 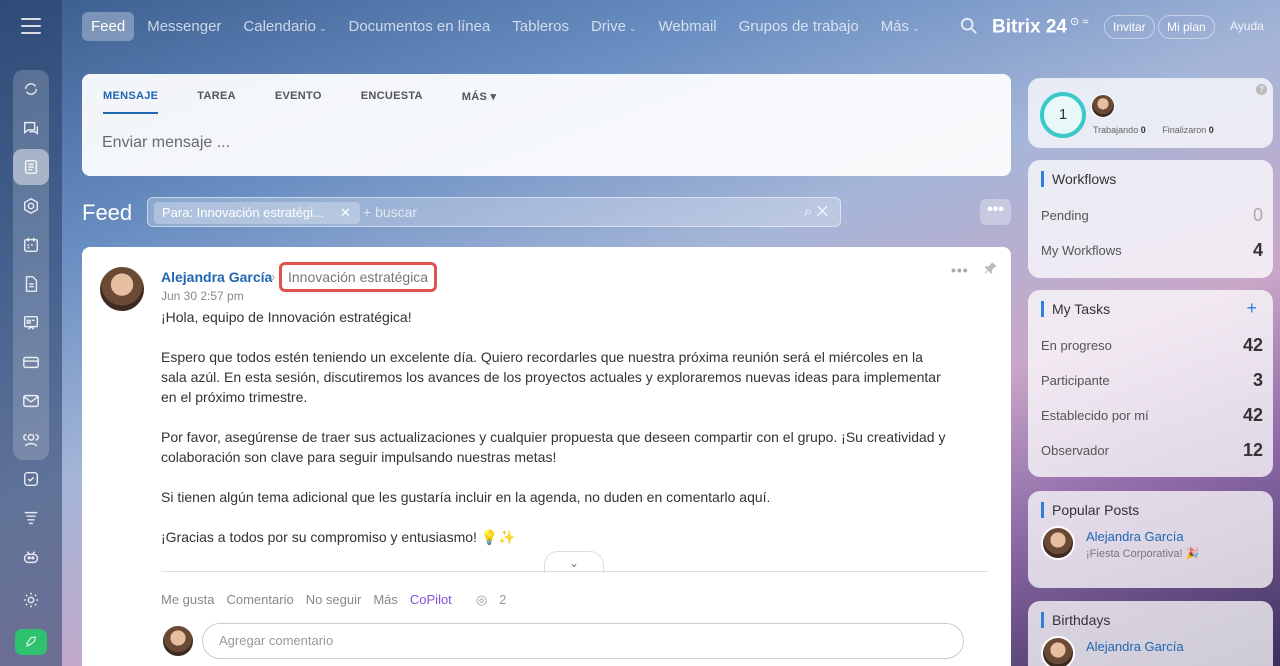 What do you see at coordinates (31, 89) in the screenshot?
I see `sync-icon` at bounding box center [31, 89].